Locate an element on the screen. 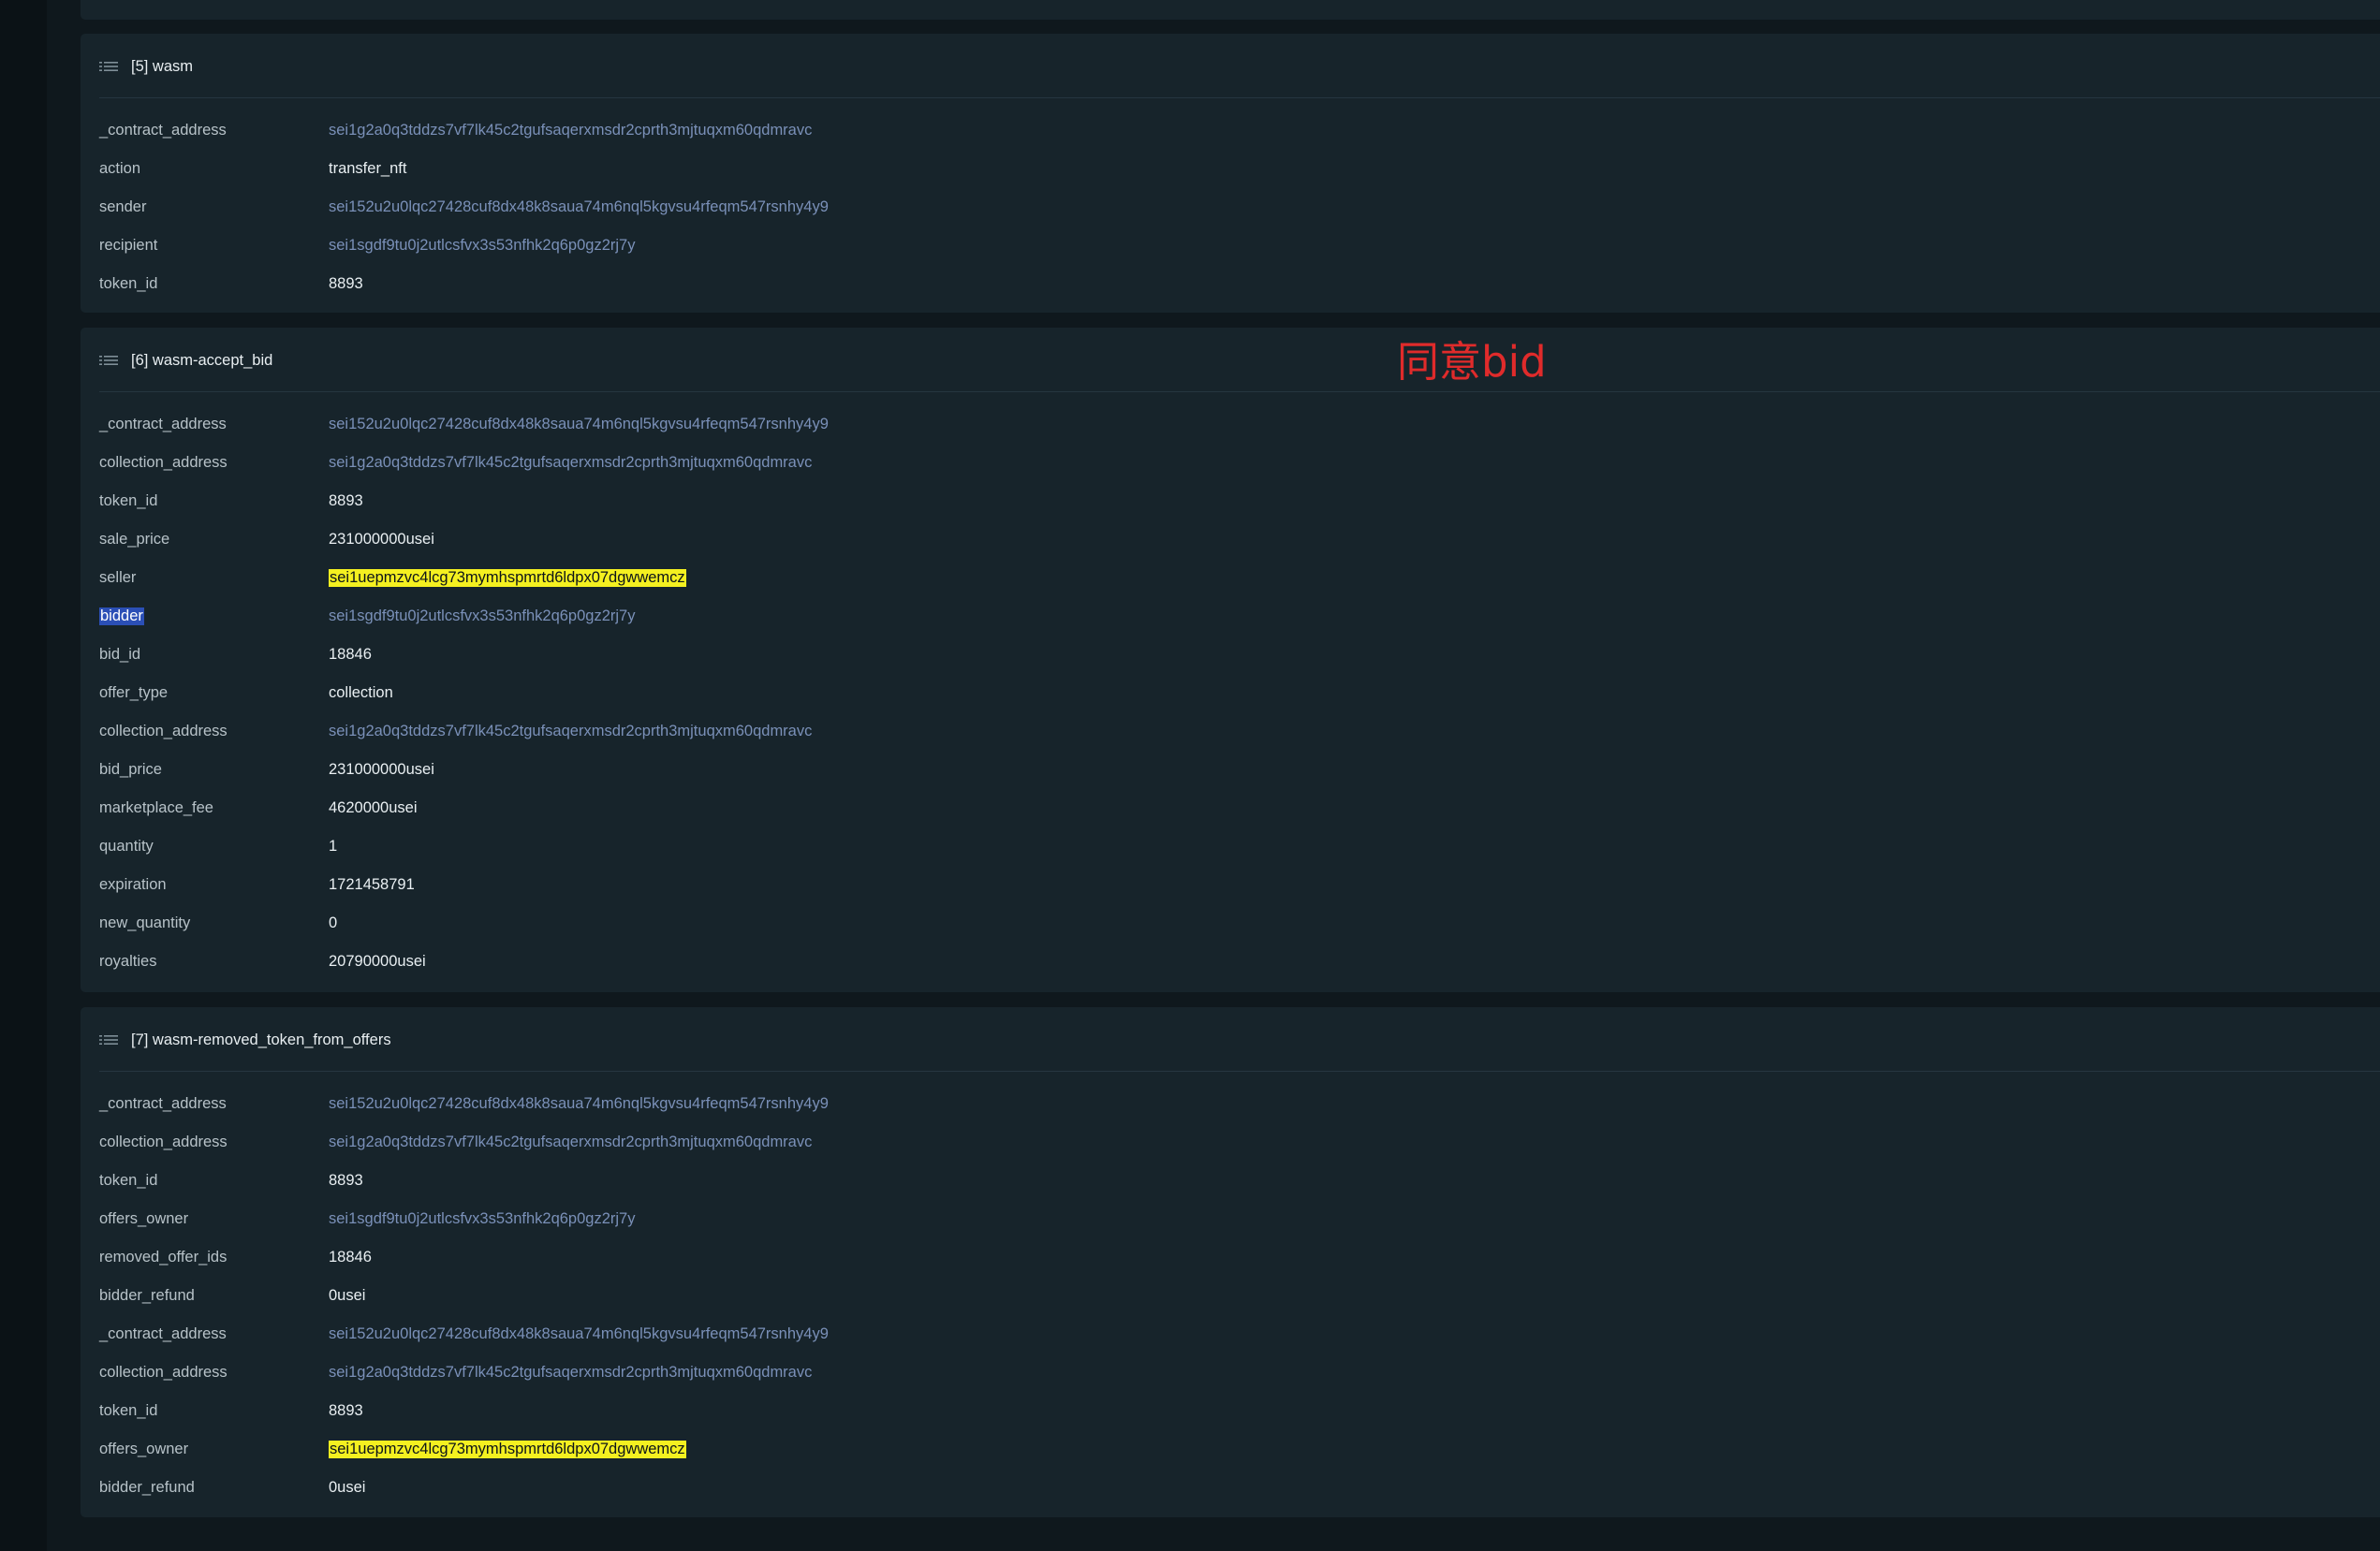 Image resolution: width=2380 pixels, height=1551 pixels. attribute-value: 20790000usei is located at coordinates (377, 961).